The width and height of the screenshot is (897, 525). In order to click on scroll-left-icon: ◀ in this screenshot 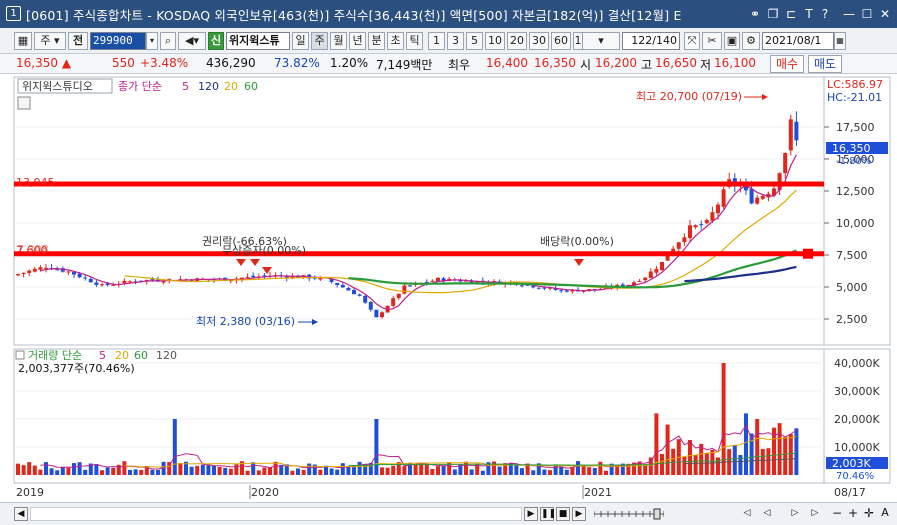, I will do `click(21, 514)`.